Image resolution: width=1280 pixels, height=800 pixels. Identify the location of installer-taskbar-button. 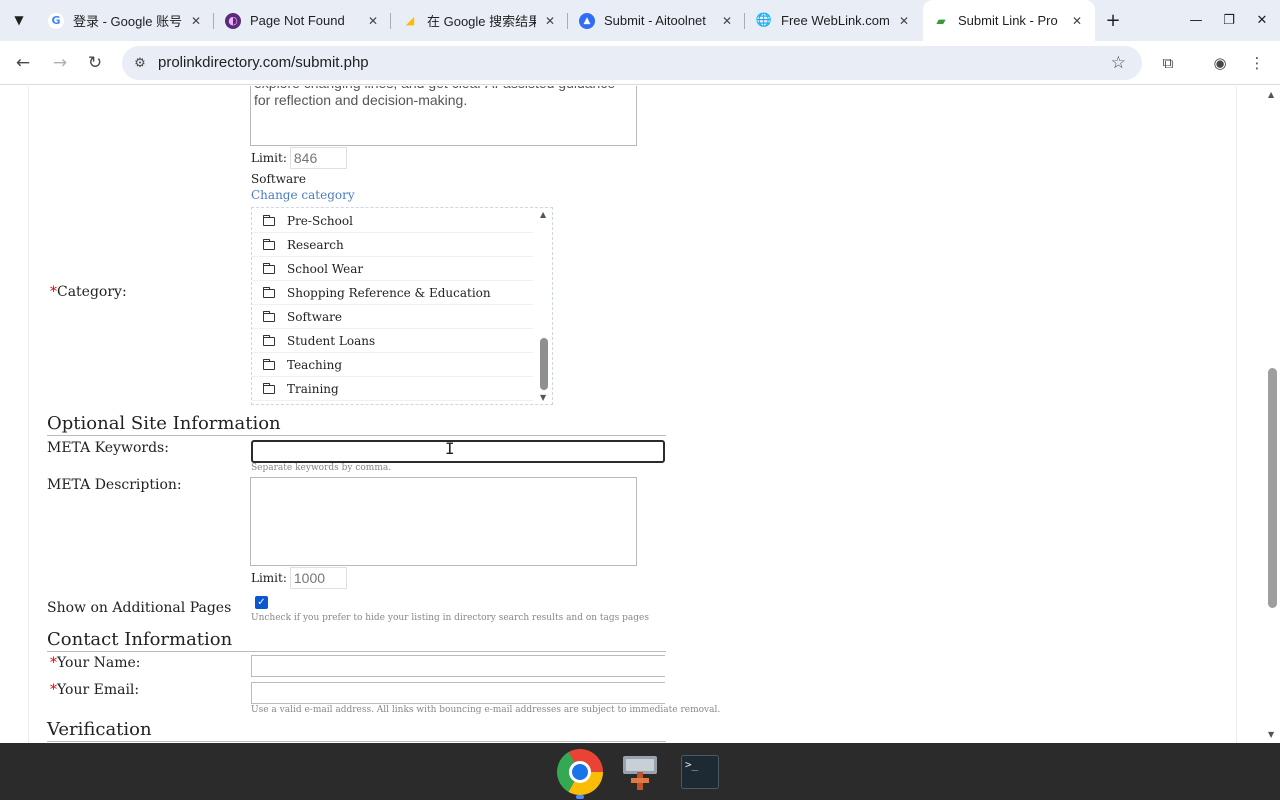
(640, 772).